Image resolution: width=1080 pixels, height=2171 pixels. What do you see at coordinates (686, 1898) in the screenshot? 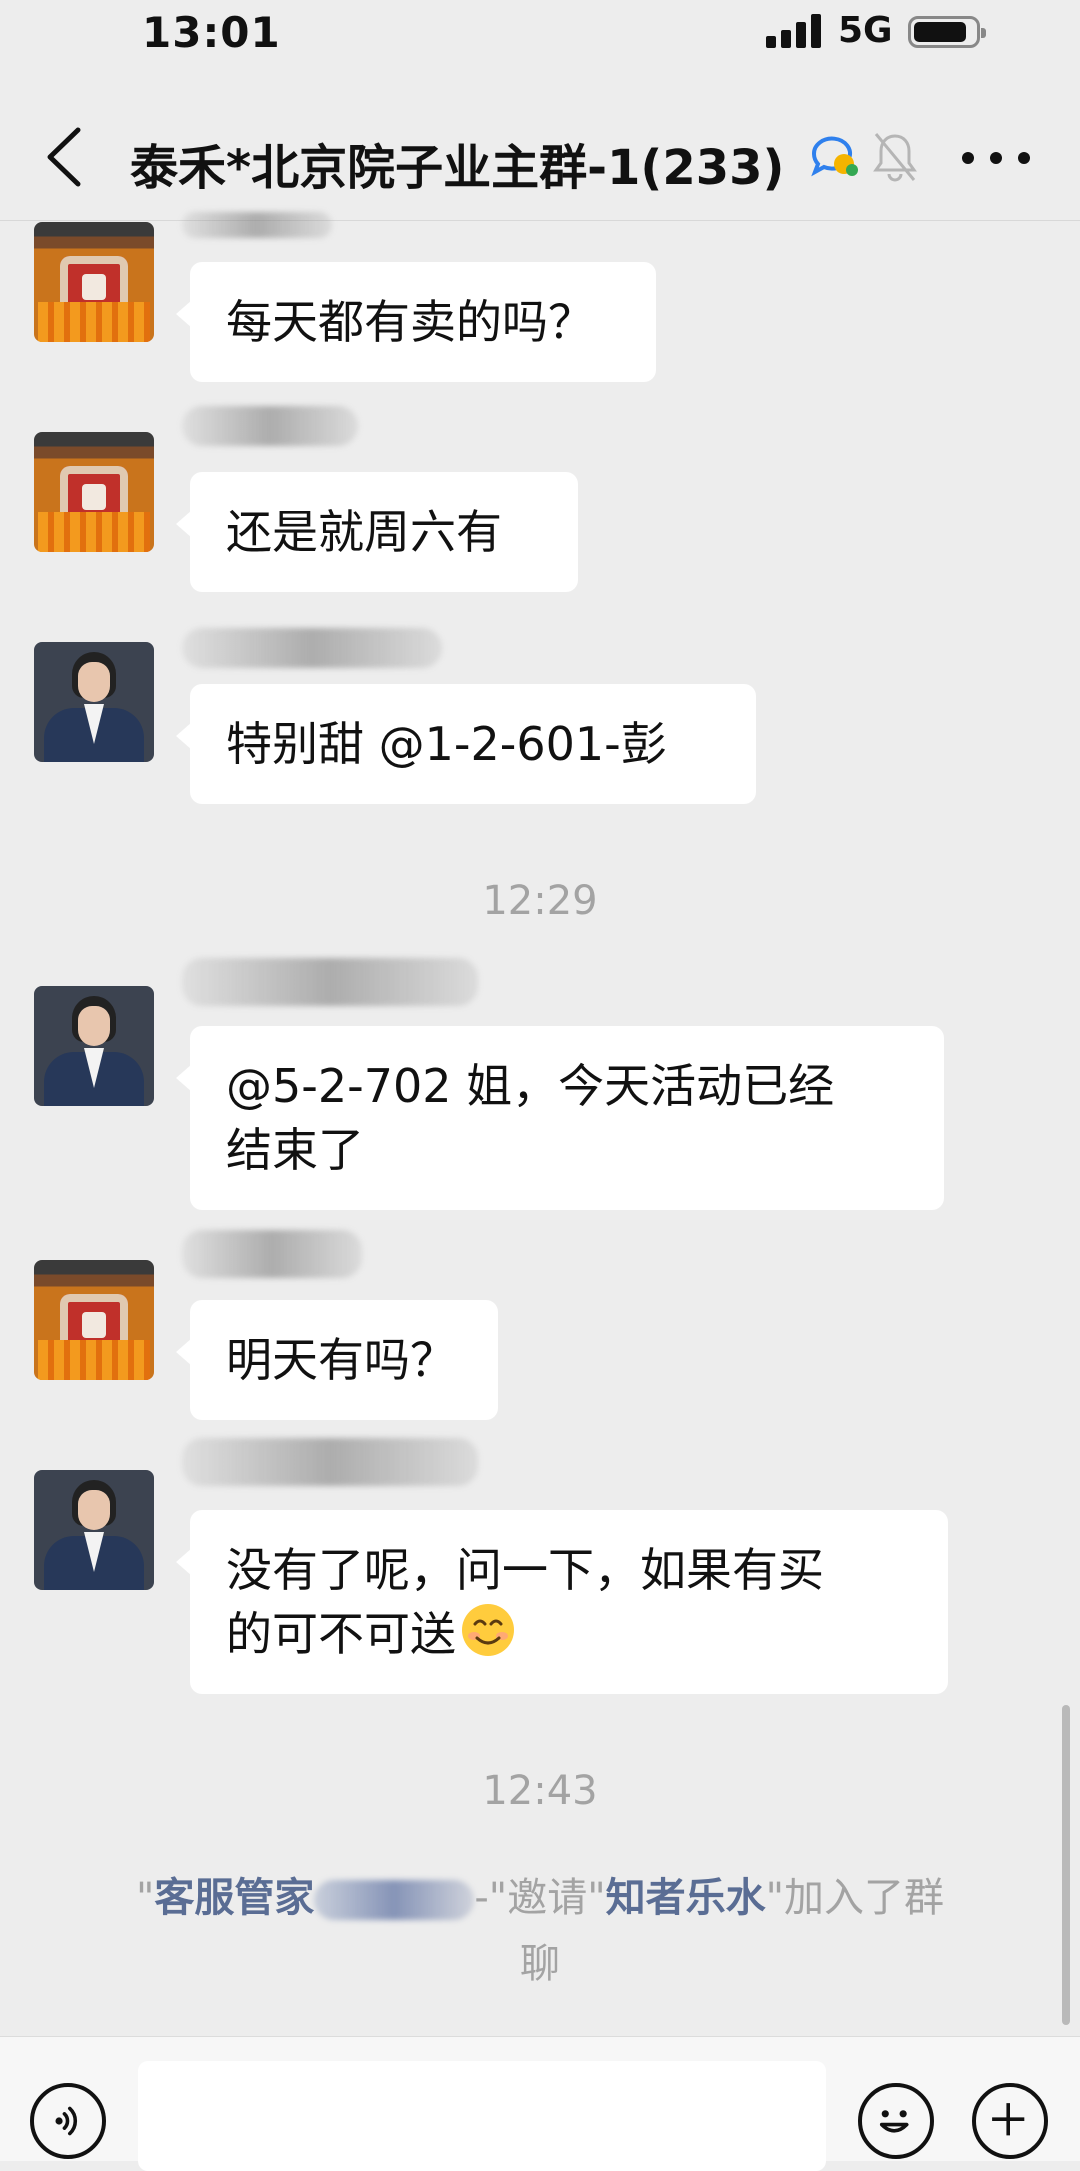
I see `invitee-link: 知者乐水` at bounding box center [686, 1898].